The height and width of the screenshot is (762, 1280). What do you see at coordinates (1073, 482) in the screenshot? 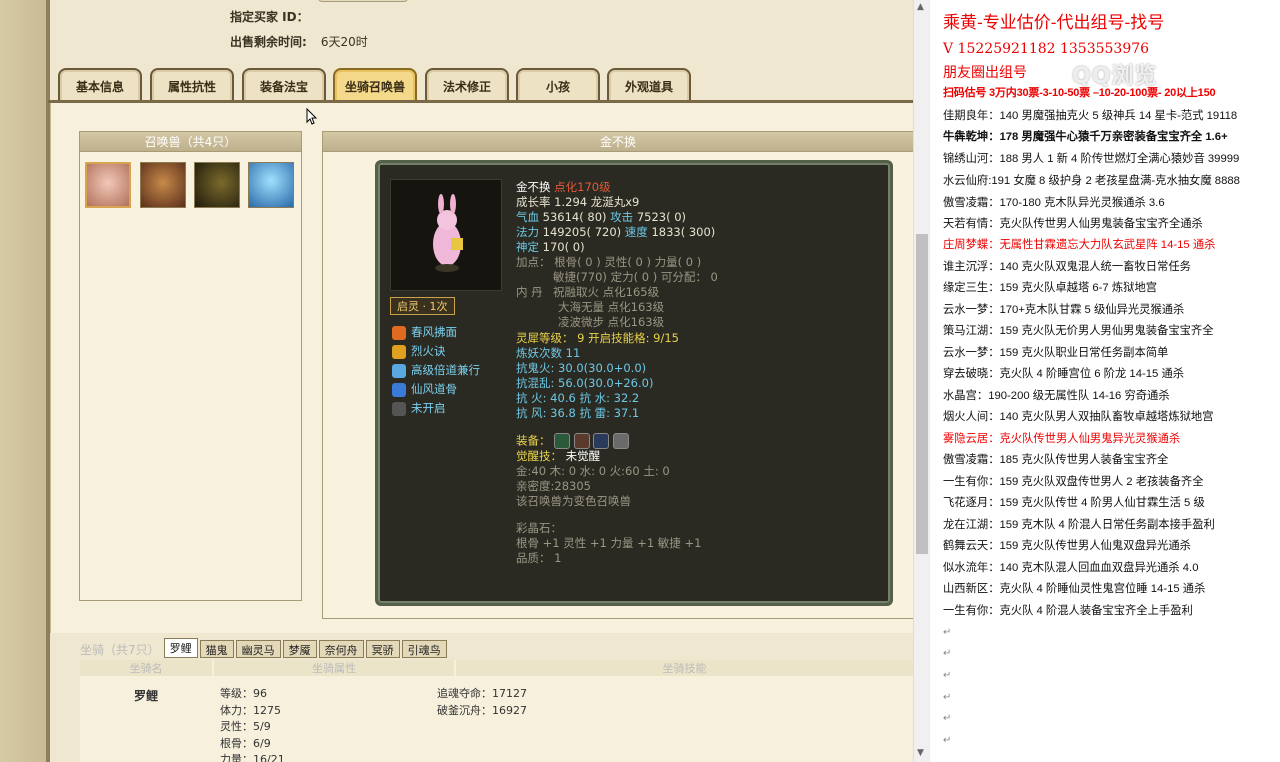
I see `ad-line-18: 一生有你：159 克火队双盘传世男人 2 老孩装备齐全` at bounding box center [1073, 482].